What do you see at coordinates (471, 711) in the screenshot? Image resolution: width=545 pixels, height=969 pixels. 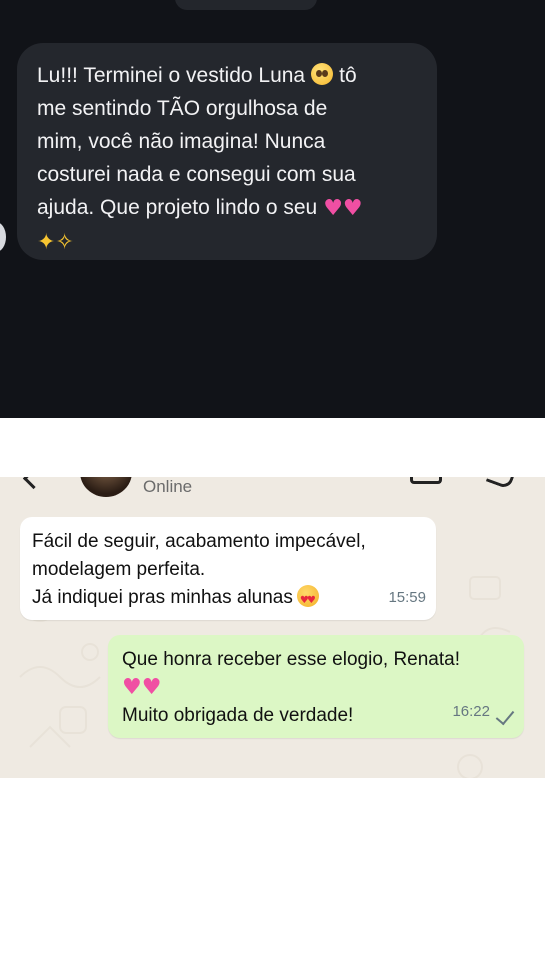 I see `message-time: 16:22` at bounding box center [471, 711].